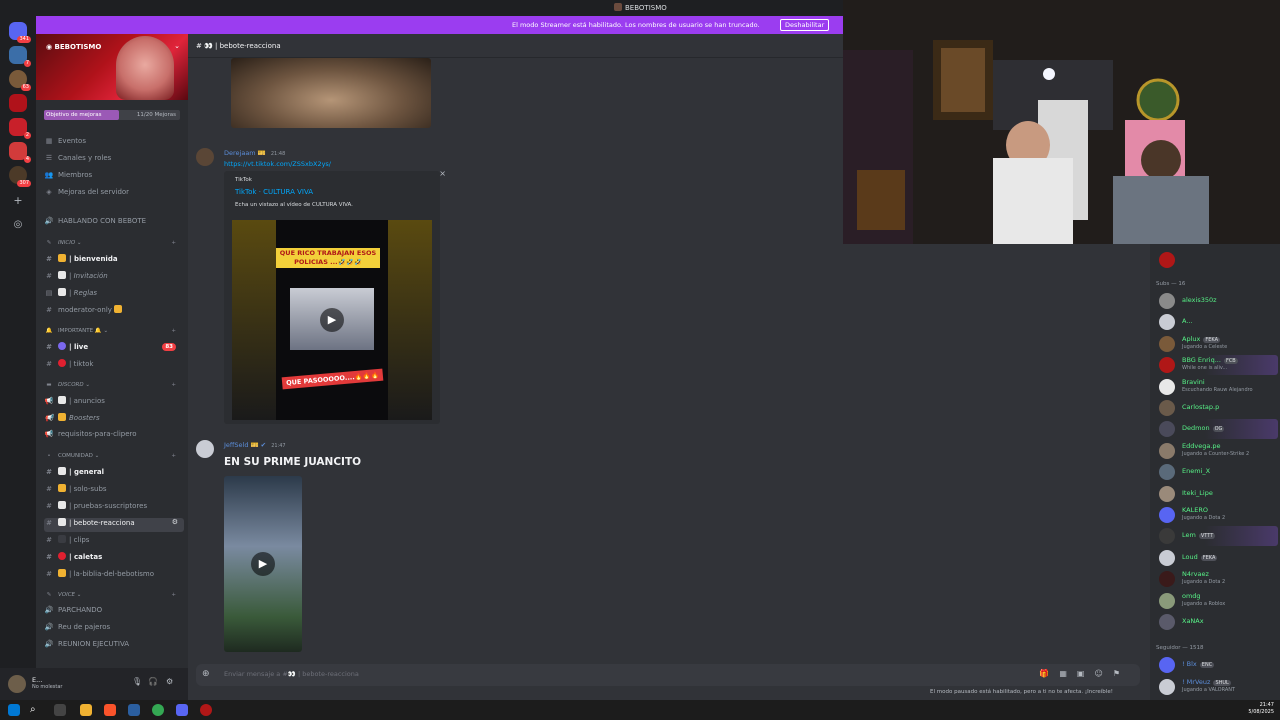 Image resolution: width=1280 pixels, height=720 pixels. What do you see at coordinates (114, 144) in the screenshot?
I see `sidebar-item-events: ▦ Eventos` at bounding box center [114, 144].